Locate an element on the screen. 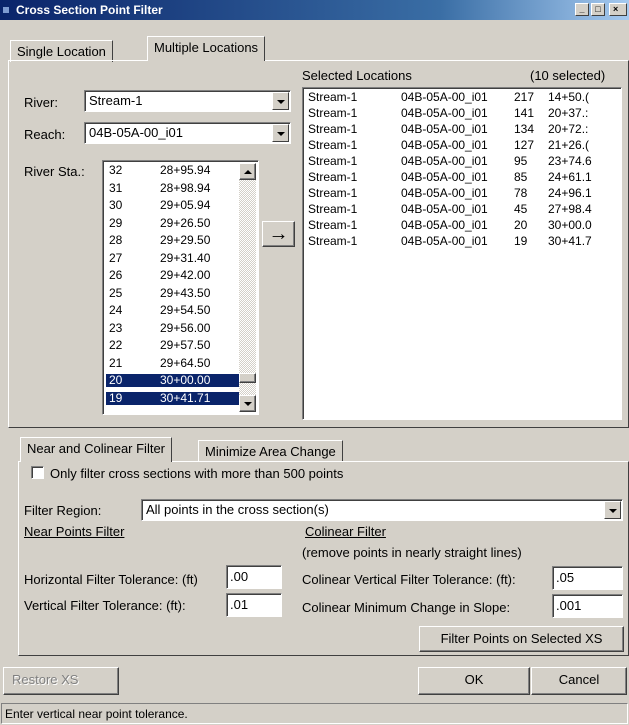 This screenshot has height=725, width=629. add-location-button: → is located at coordinates (278, 234).